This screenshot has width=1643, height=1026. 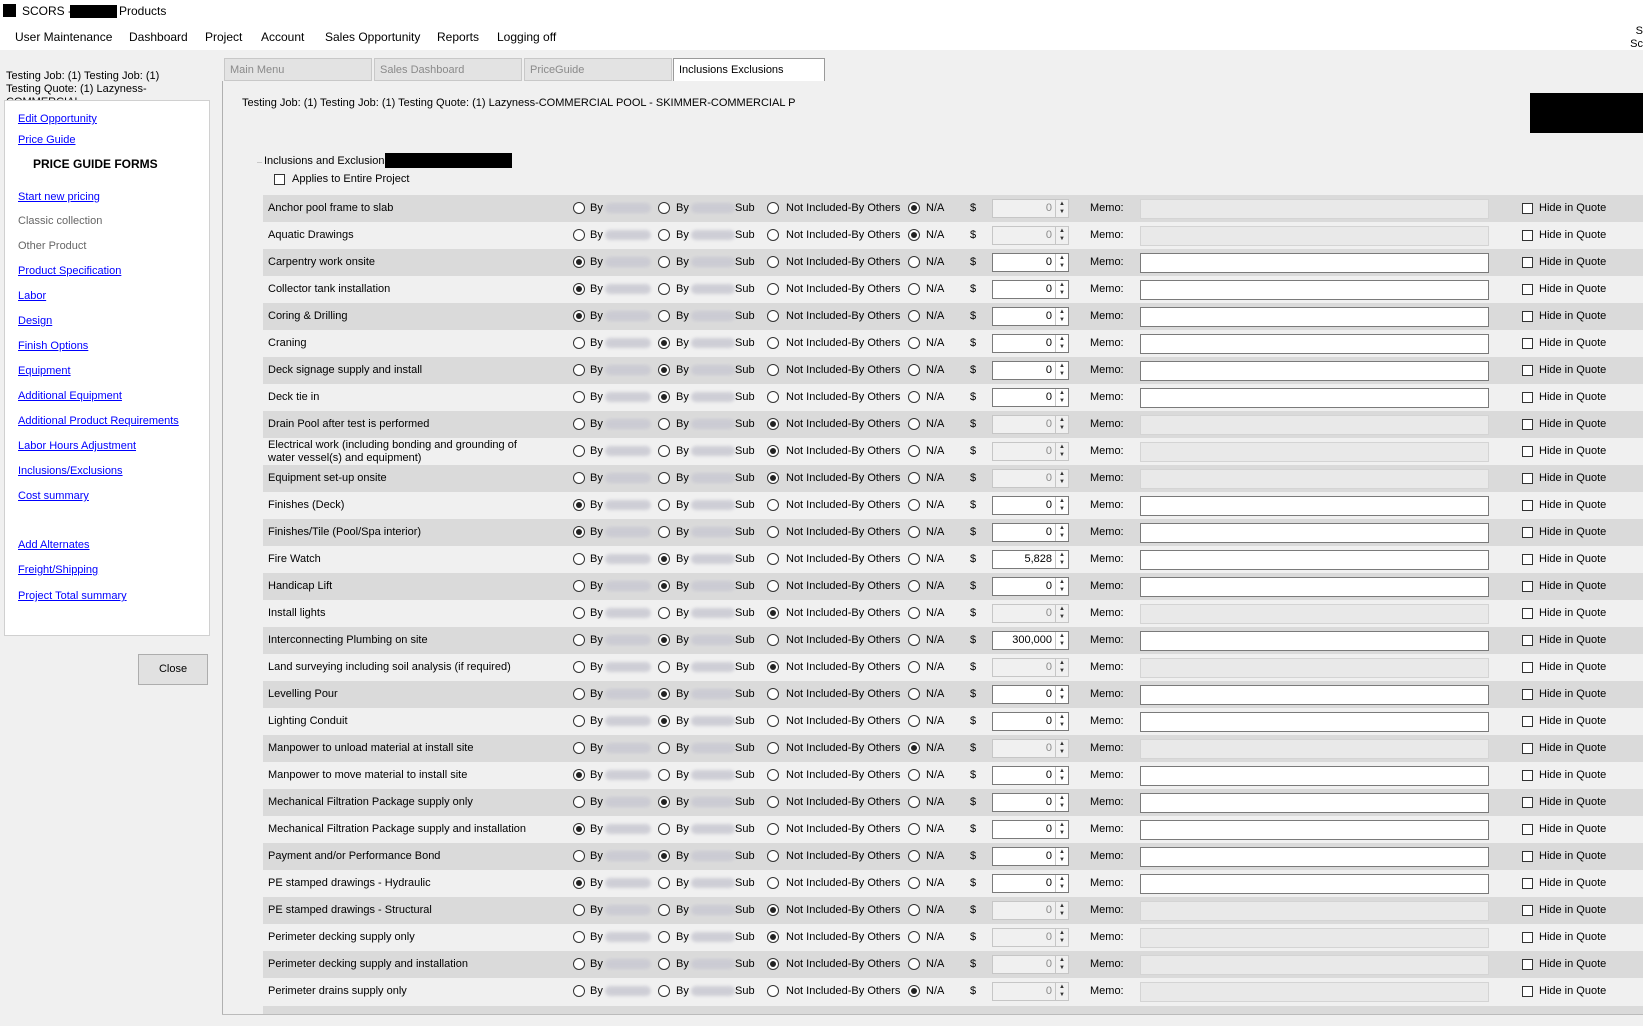 I want to click on edit-opportunity-link: Edit Opportunity, so click(x=57, y=119).